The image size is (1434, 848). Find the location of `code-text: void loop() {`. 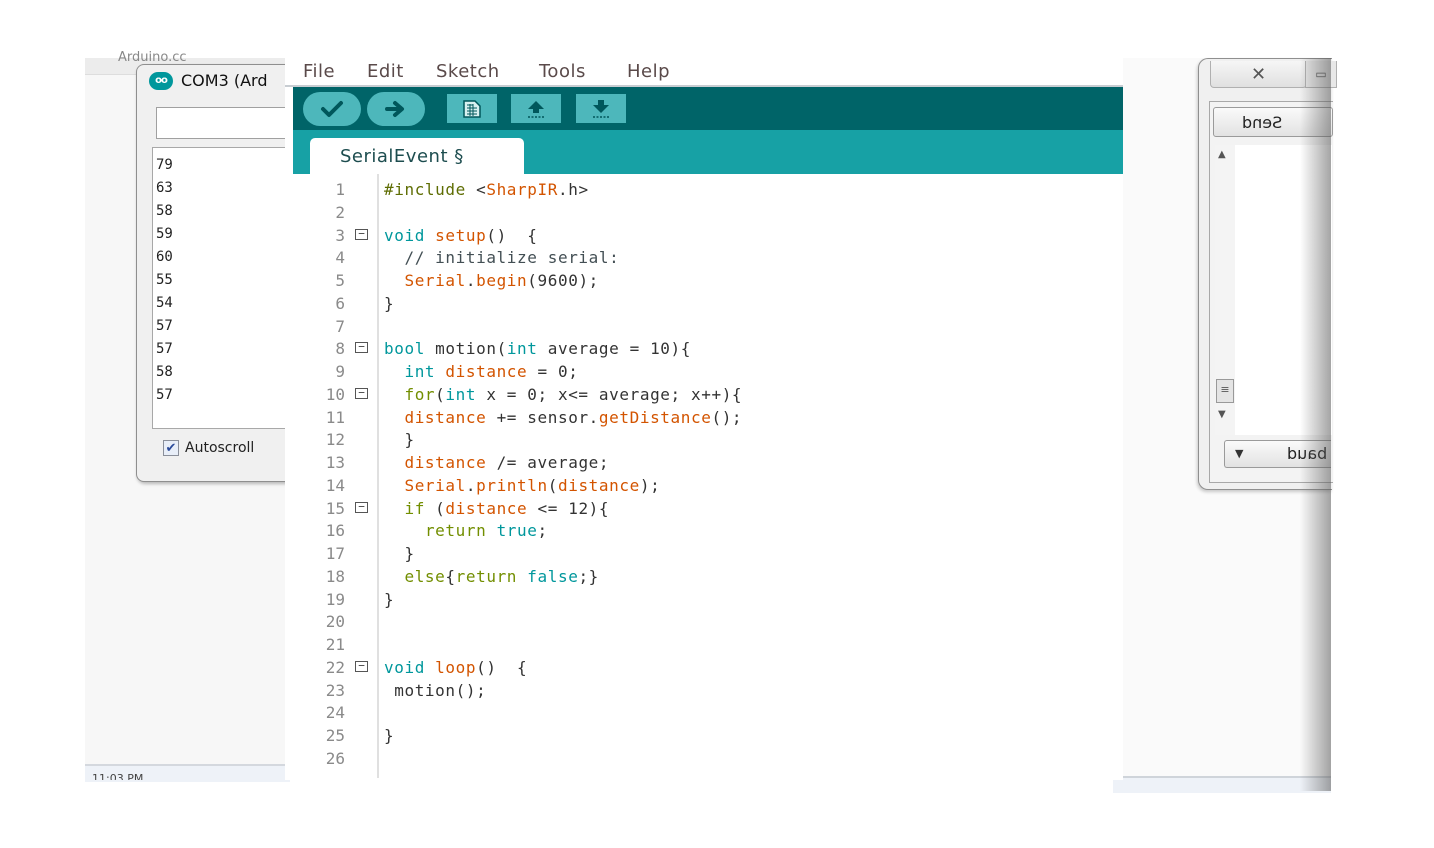

code-text: void loop() { is located at coordinates (455, 667).